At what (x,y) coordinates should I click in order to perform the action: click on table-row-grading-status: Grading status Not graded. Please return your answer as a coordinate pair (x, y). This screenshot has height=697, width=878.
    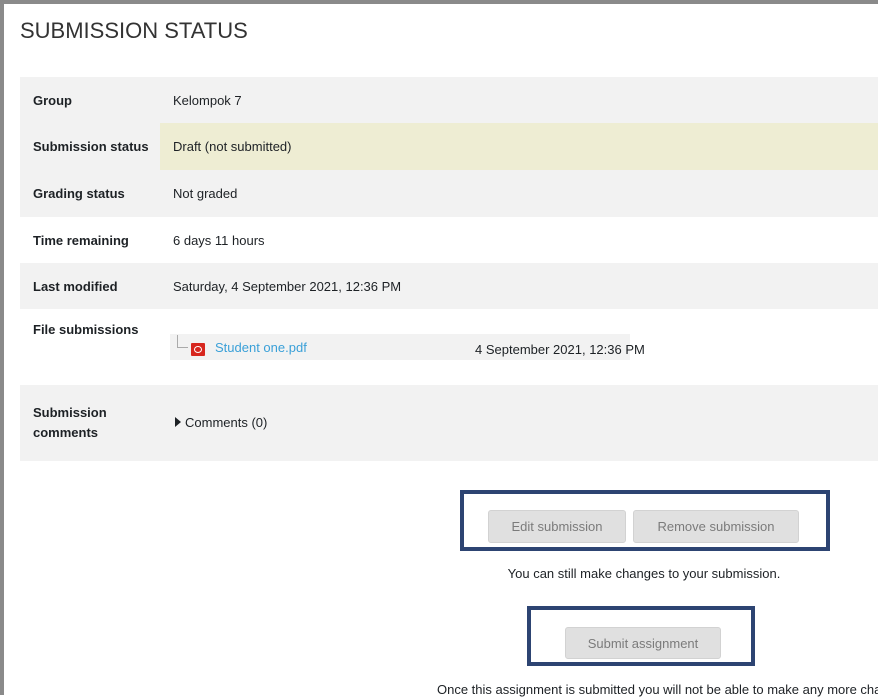
    Looking at the image, I should click on (449, 193).